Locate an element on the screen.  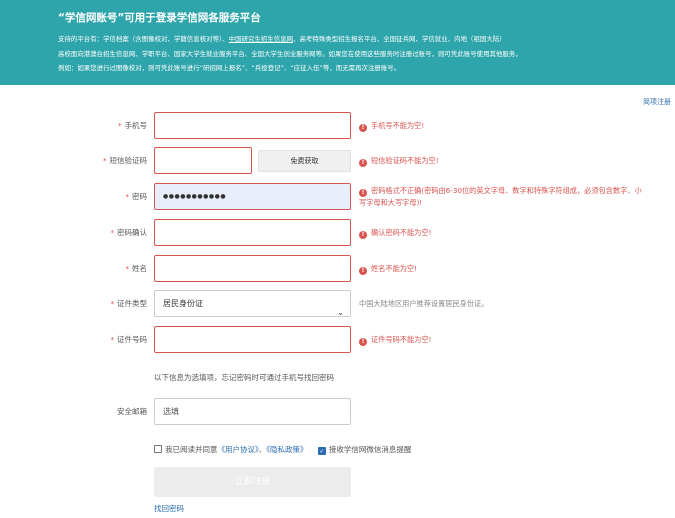
password-confirm-row: * 密码确认 ! 确认密码不能为空! is located at coordinates (337, 233).